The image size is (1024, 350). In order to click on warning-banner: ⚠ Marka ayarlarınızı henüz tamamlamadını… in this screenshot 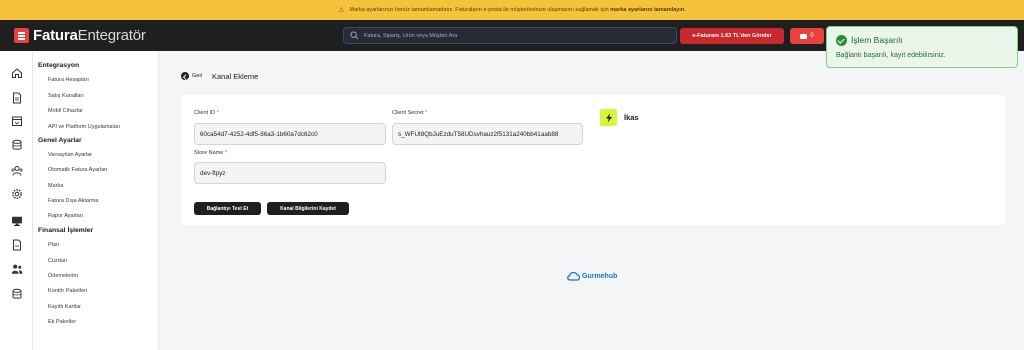, I will do `click(512, 10)`.